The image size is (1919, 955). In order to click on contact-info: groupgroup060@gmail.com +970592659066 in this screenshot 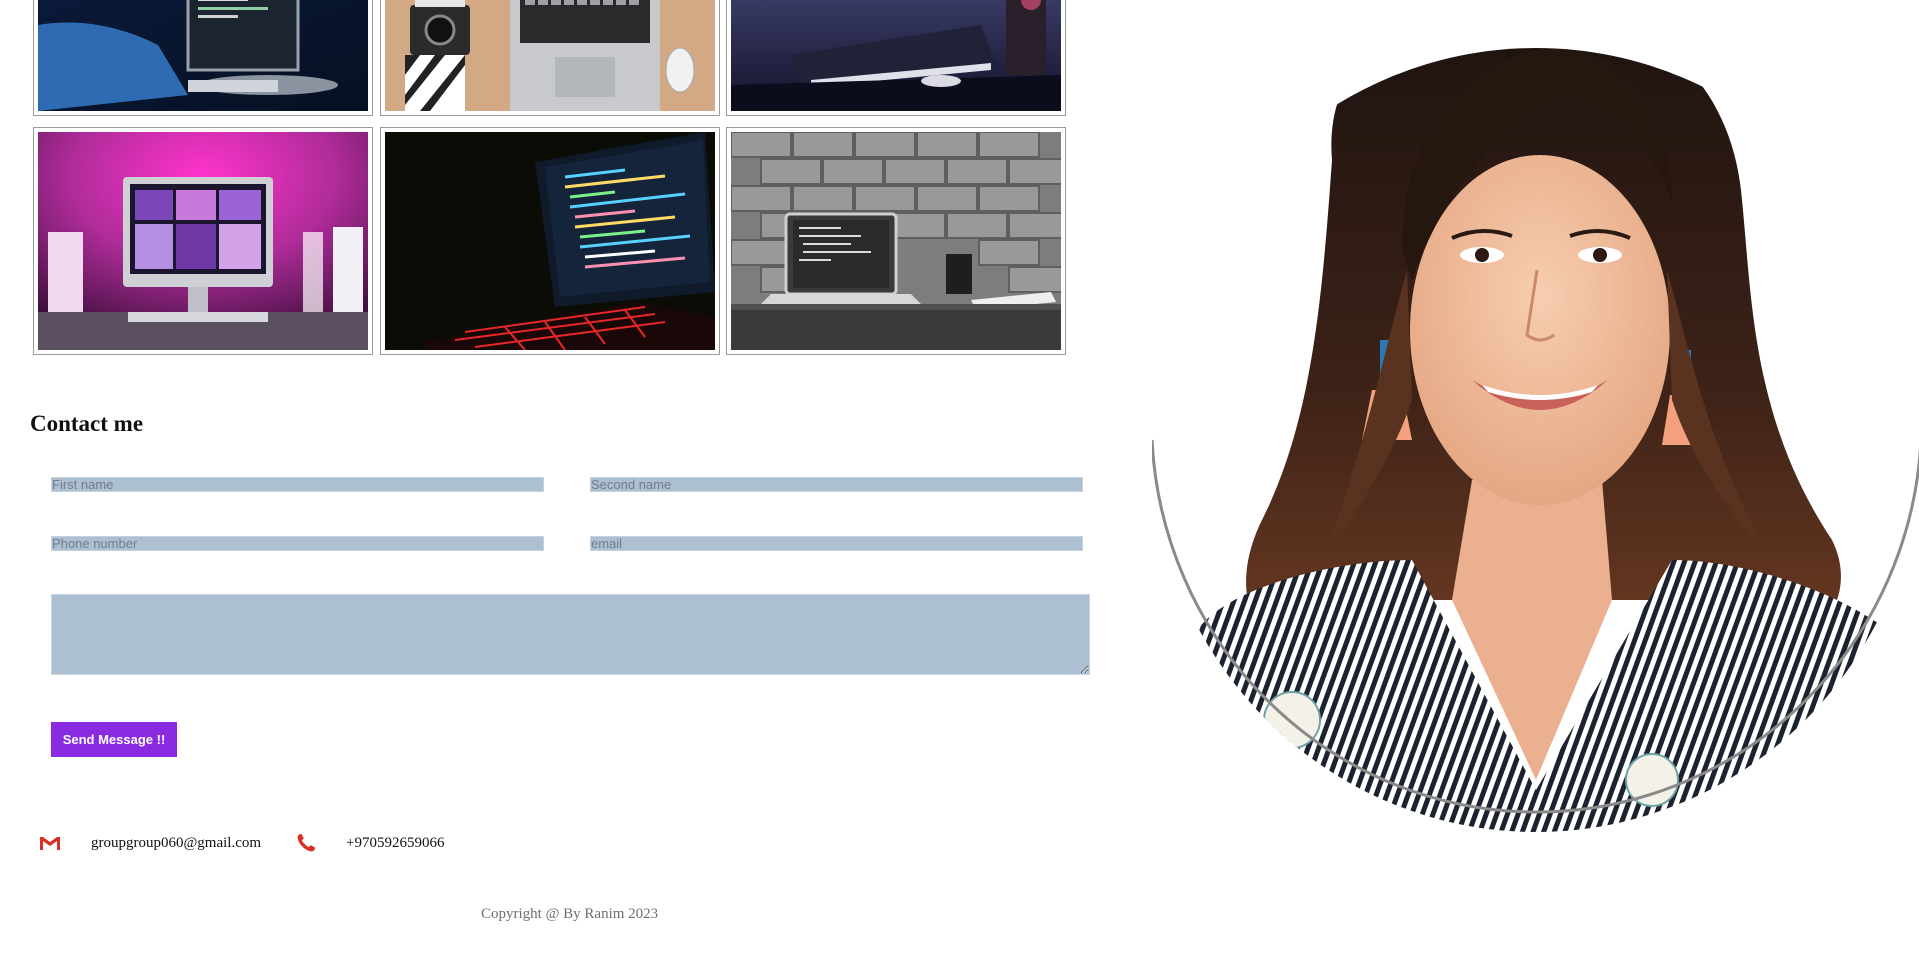, I will do `click(241, 843)`.